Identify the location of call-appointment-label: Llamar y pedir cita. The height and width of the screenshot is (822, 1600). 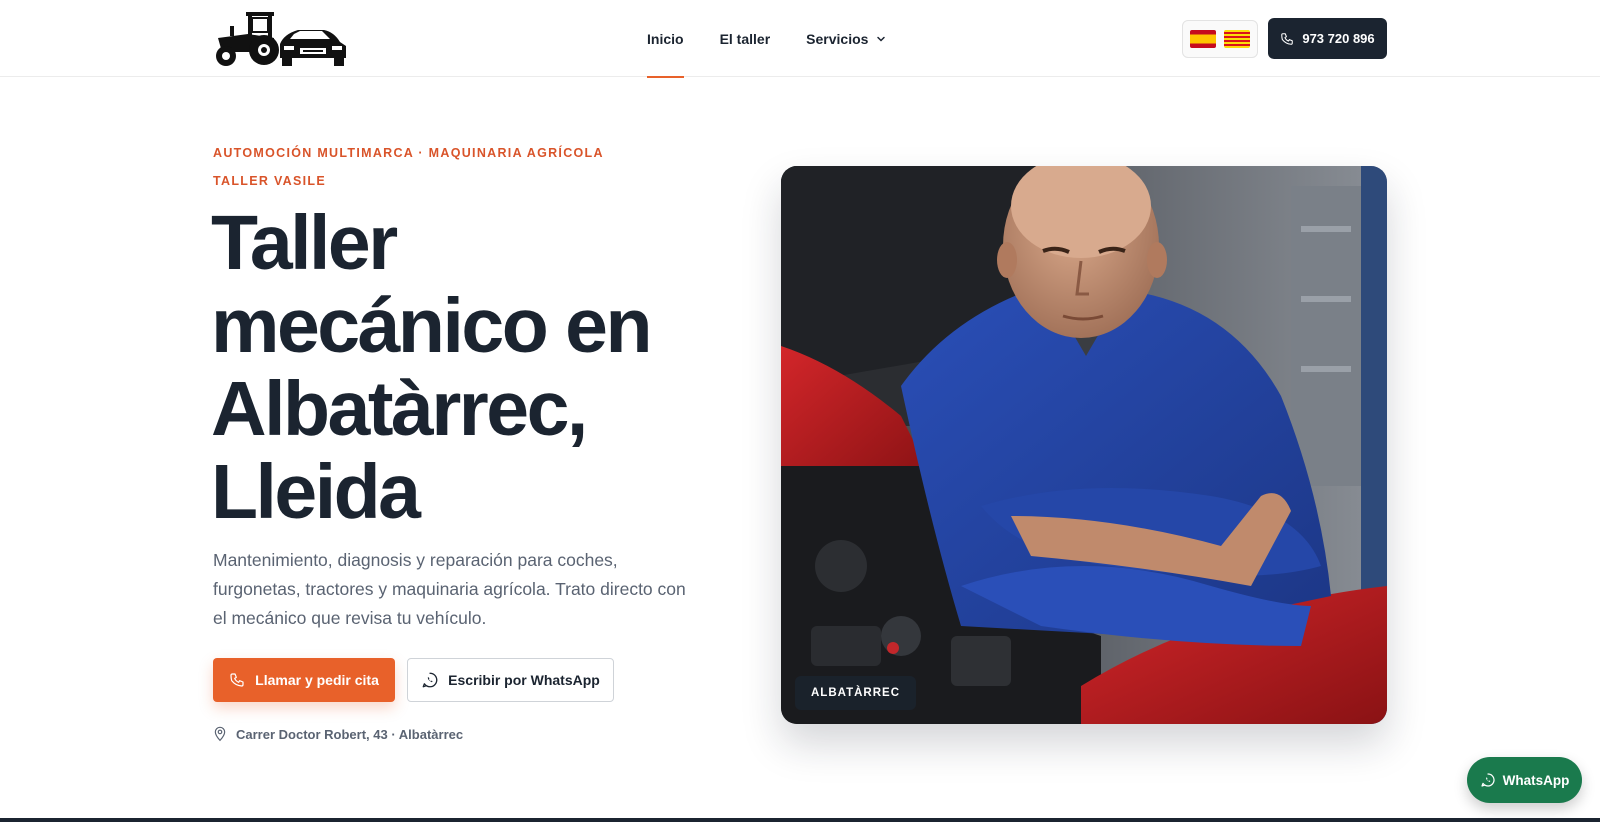
(317, 680).